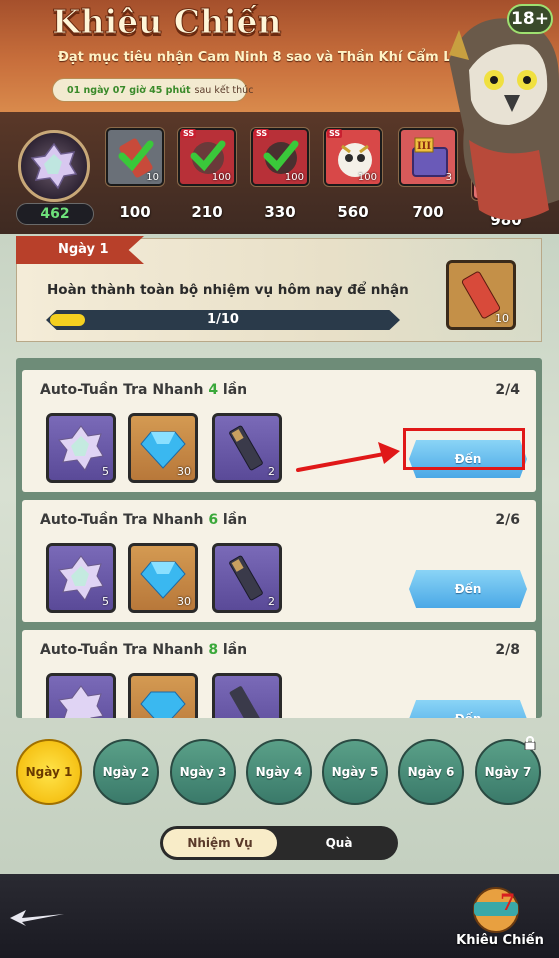  I want to click on tab-gifts: Quà, so click(339, 843).